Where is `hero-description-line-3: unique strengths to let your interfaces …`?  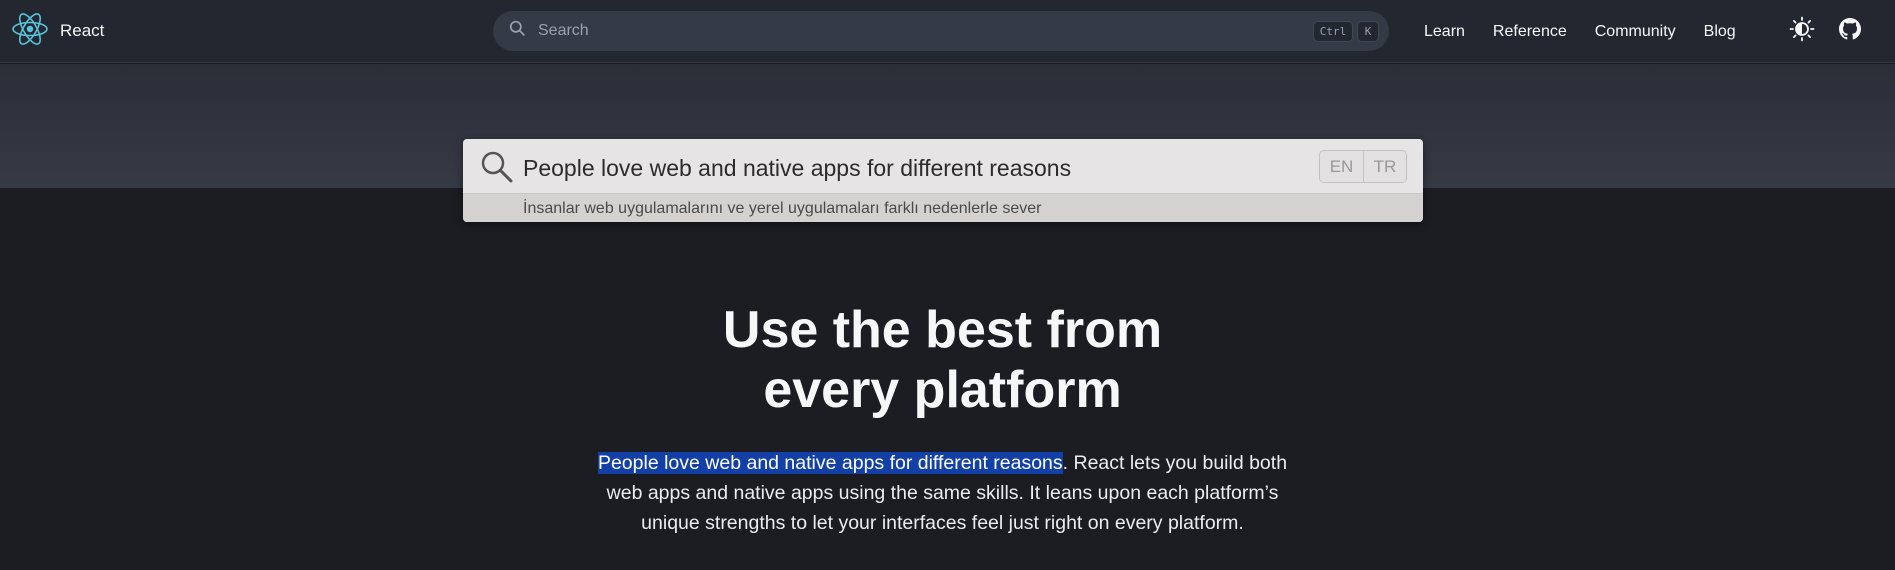
hero-description-line-3: unique strengths to let your interfaces … is located at coordinates (942, 523).